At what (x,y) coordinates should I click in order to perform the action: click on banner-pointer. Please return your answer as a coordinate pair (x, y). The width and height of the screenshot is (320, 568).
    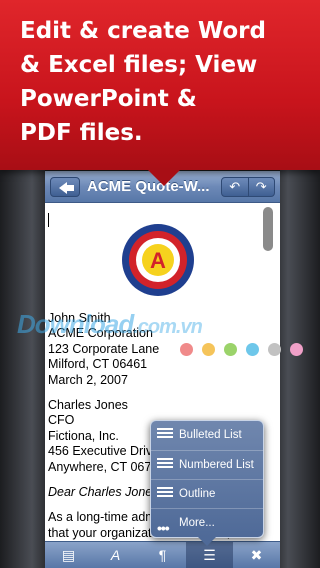
    Looking at the image, I should click on (164, 177).